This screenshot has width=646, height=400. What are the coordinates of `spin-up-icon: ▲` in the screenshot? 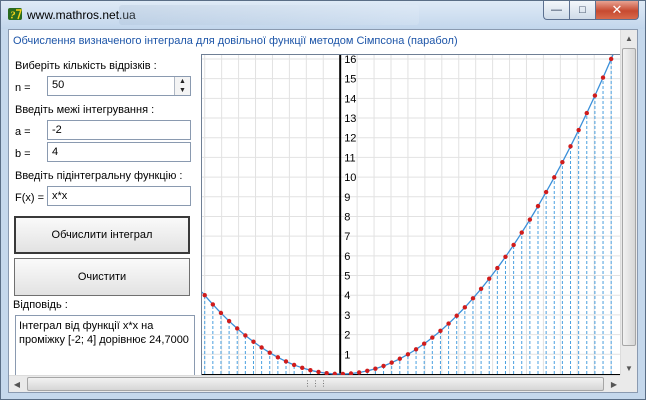 It's located at (182, 81).